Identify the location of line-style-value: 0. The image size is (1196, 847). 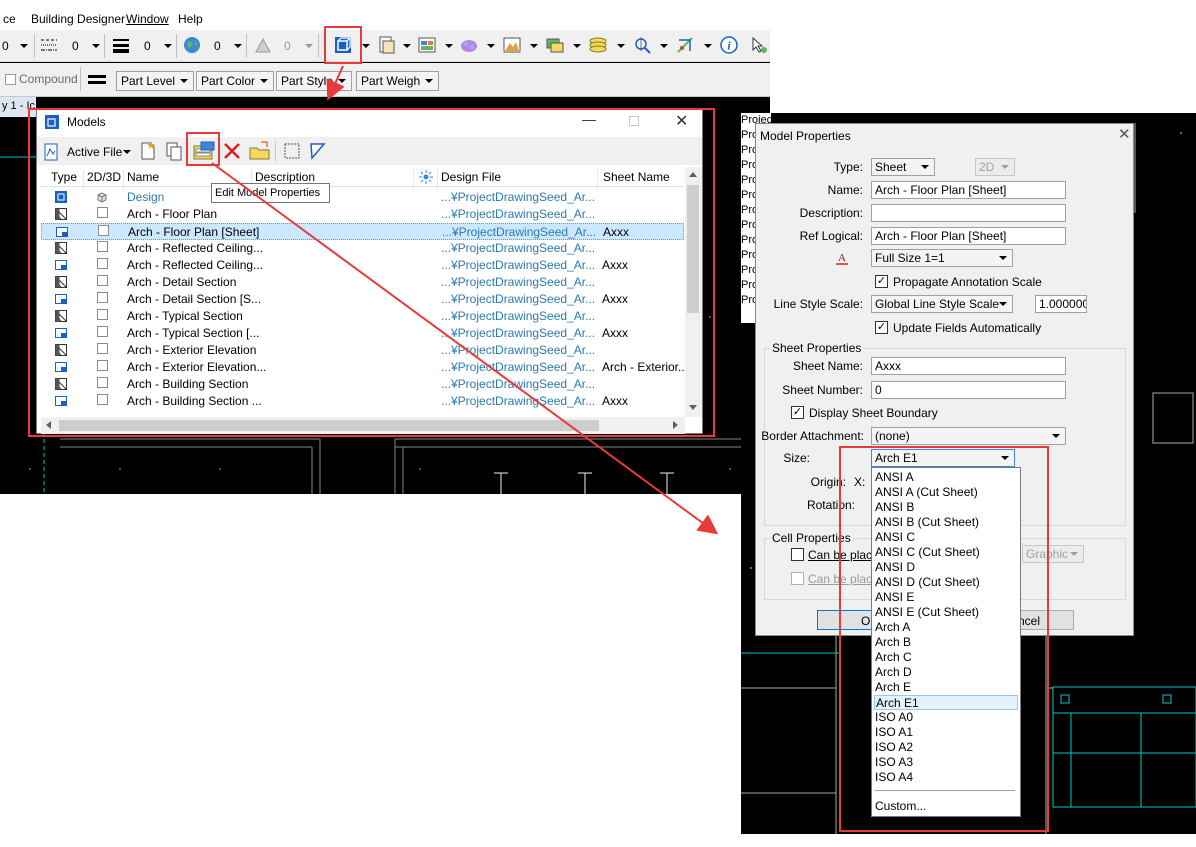
(75, 46).